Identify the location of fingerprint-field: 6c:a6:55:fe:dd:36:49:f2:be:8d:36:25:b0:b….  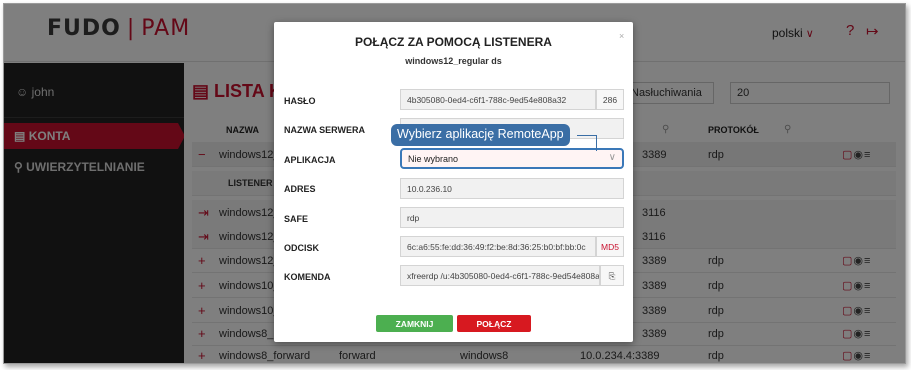
(498, 246).